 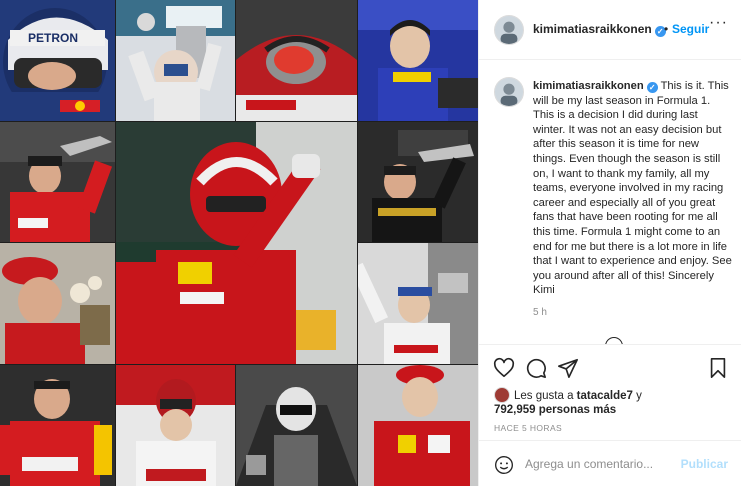 I want to click on avatar, so click(x=509, y=30).